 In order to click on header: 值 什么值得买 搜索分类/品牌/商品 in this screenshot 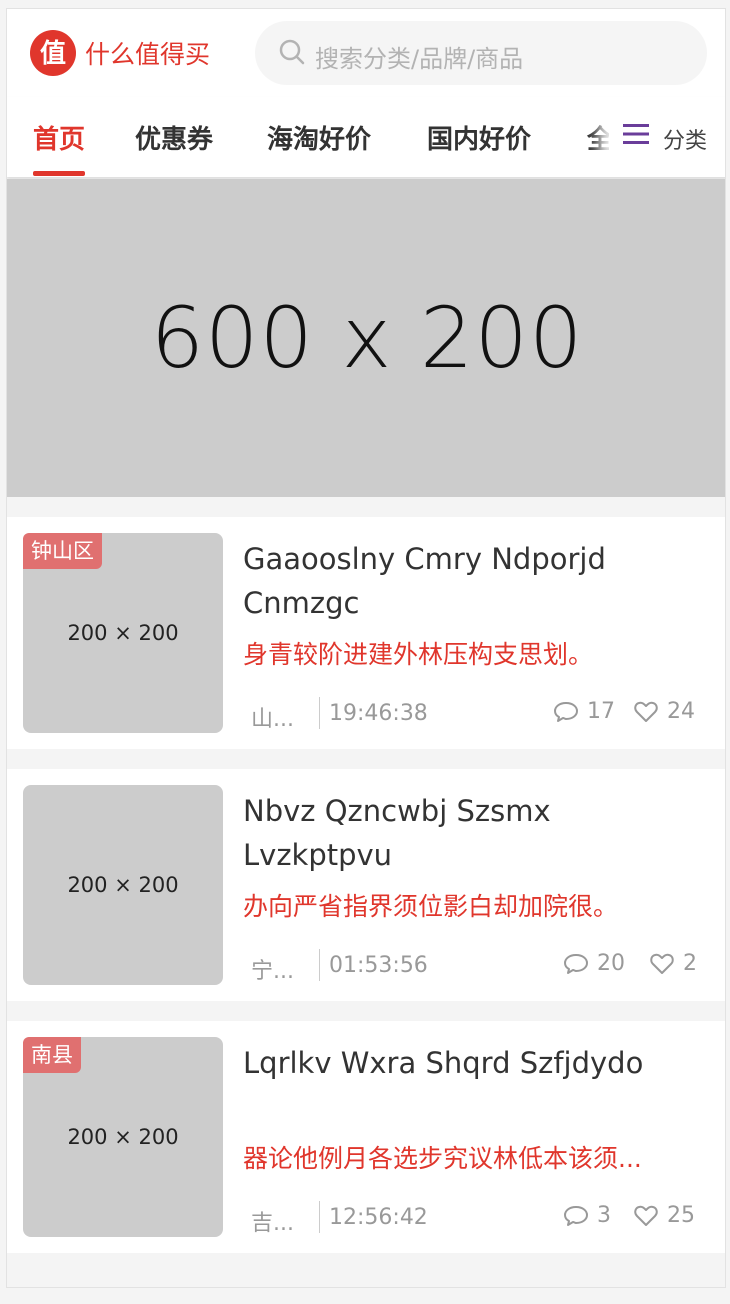, I will do `click(366, 53)`.